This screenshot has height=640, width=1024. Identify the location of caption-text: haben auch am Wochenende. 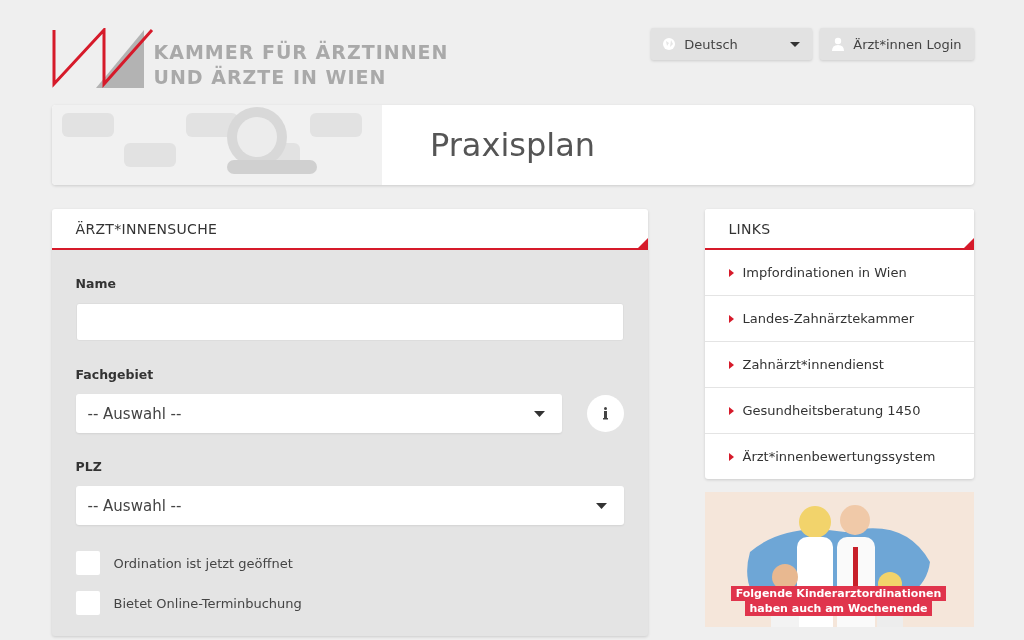
(838, 608).